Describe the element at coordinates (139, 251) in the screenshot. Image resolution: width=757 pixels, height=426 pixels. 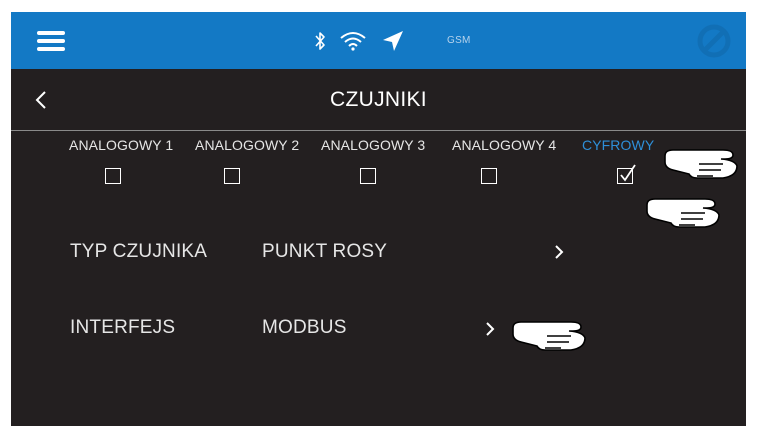
I see `setting-label-typ-czujnika: TYP CZUJNIKA` at that location.